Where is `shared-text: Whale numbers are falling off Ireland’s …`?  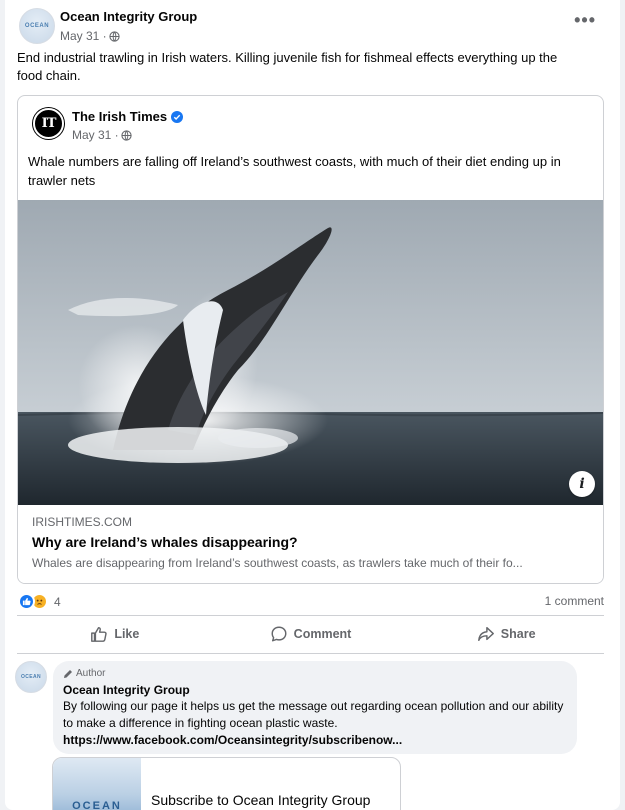
shared-text: Whale numbers are falling off Ireland’s … is located at coordinates (294, 171).